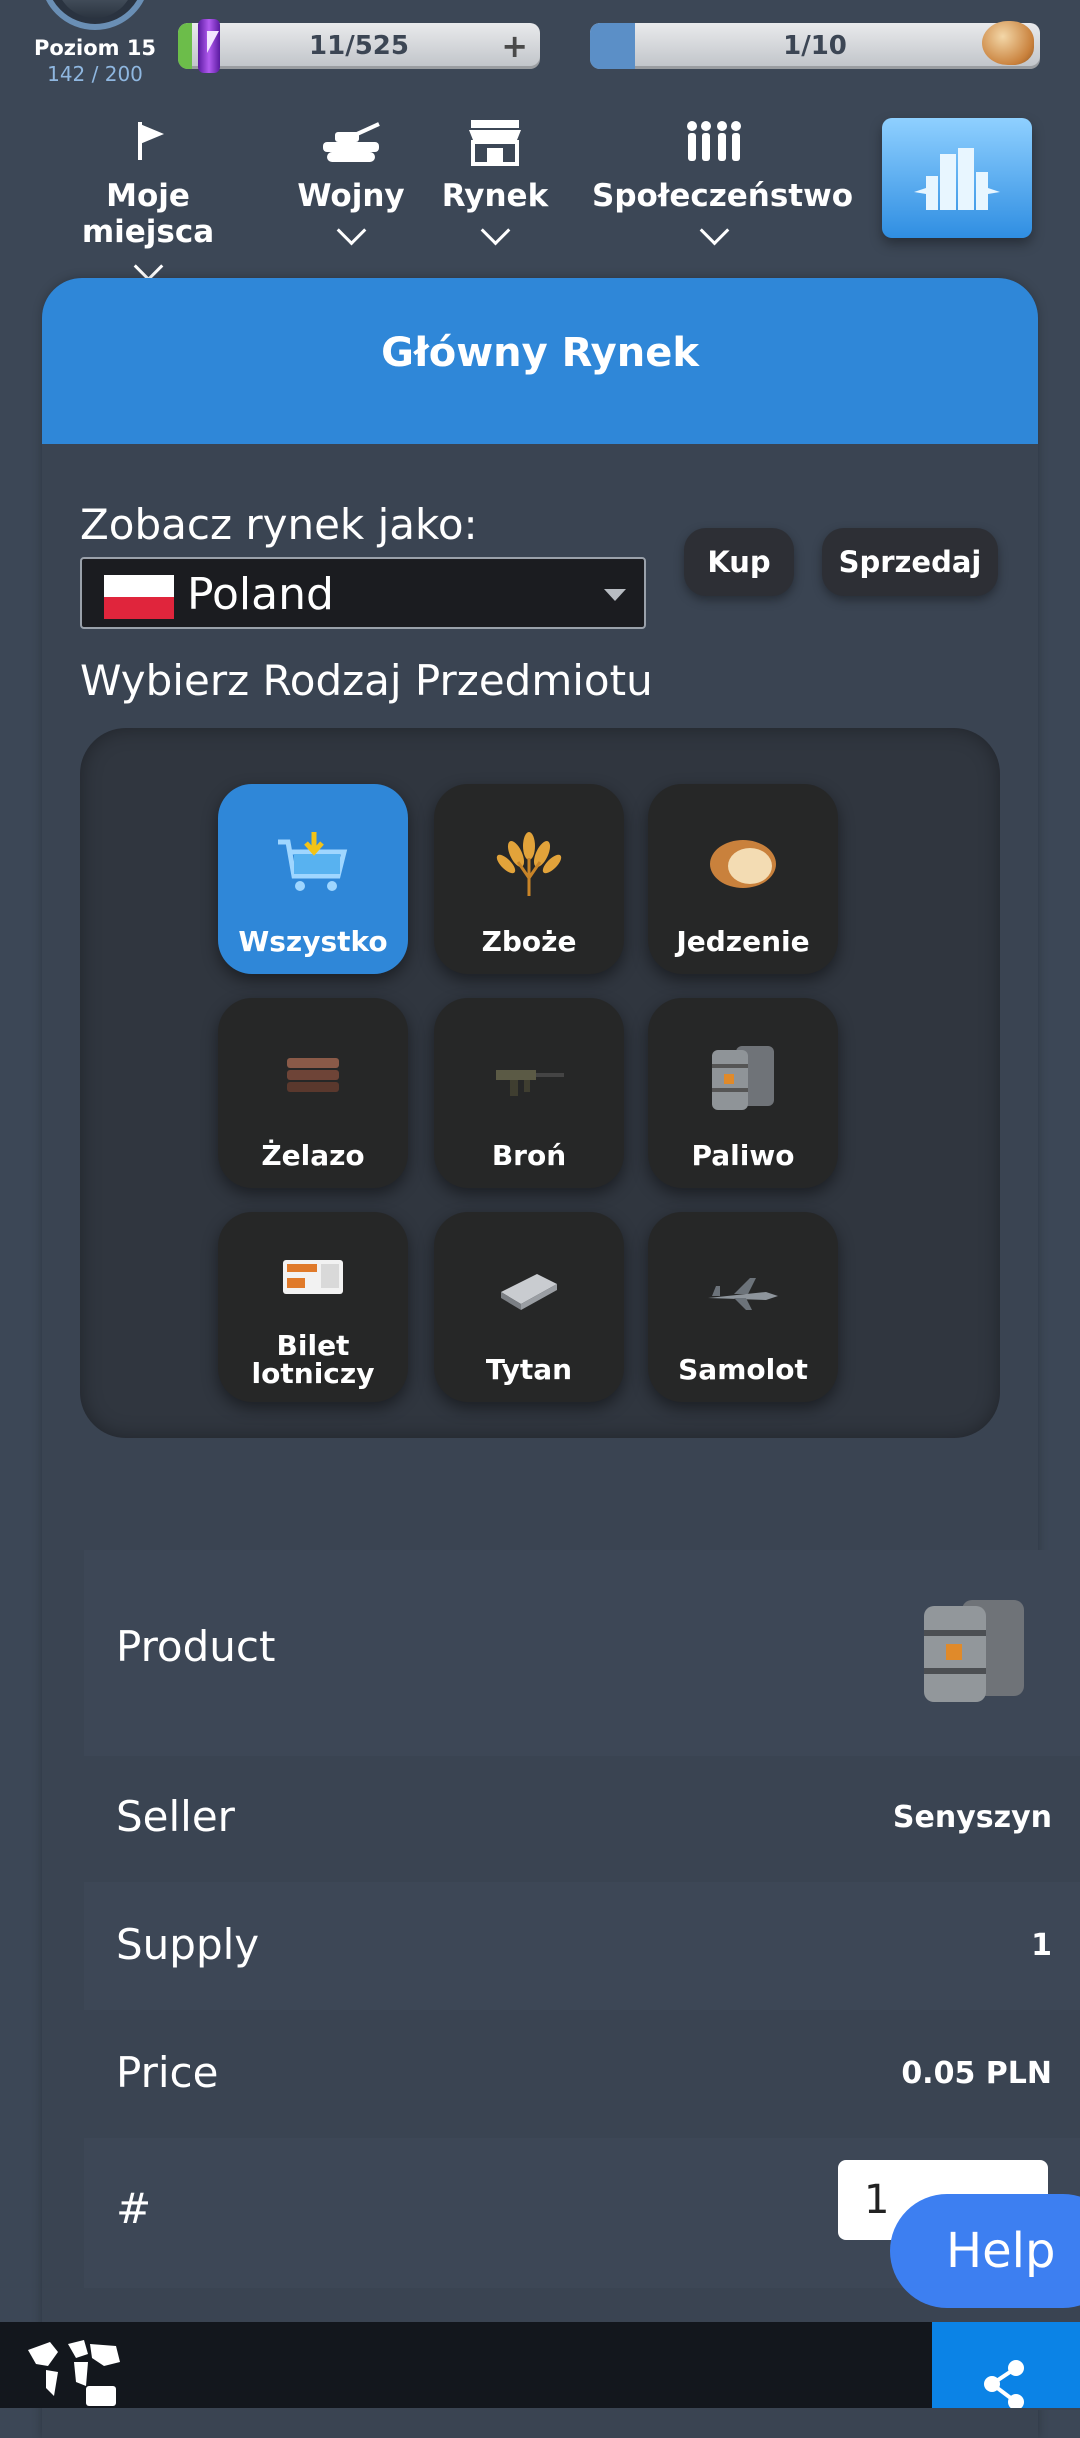  Describe the element at coordinates (582, 1653) in the screenshot. I see `product-row: Product` at that location.